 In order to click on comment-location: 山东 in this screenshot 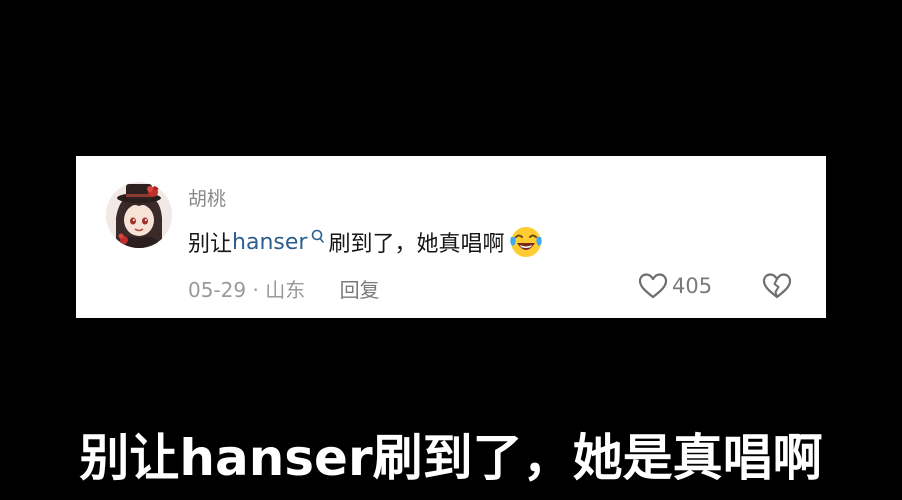, I will do `click(285, 290)`.